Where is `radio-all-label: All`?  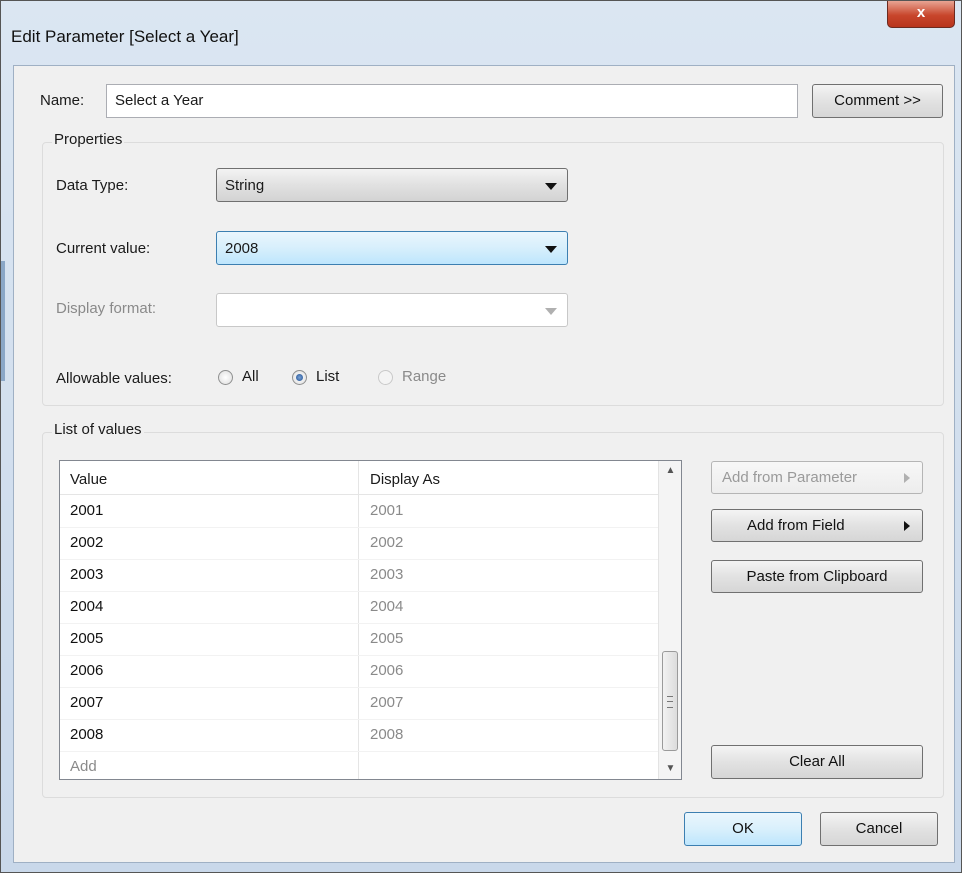 radio-all-label: All is located at coordinates (250, 376).